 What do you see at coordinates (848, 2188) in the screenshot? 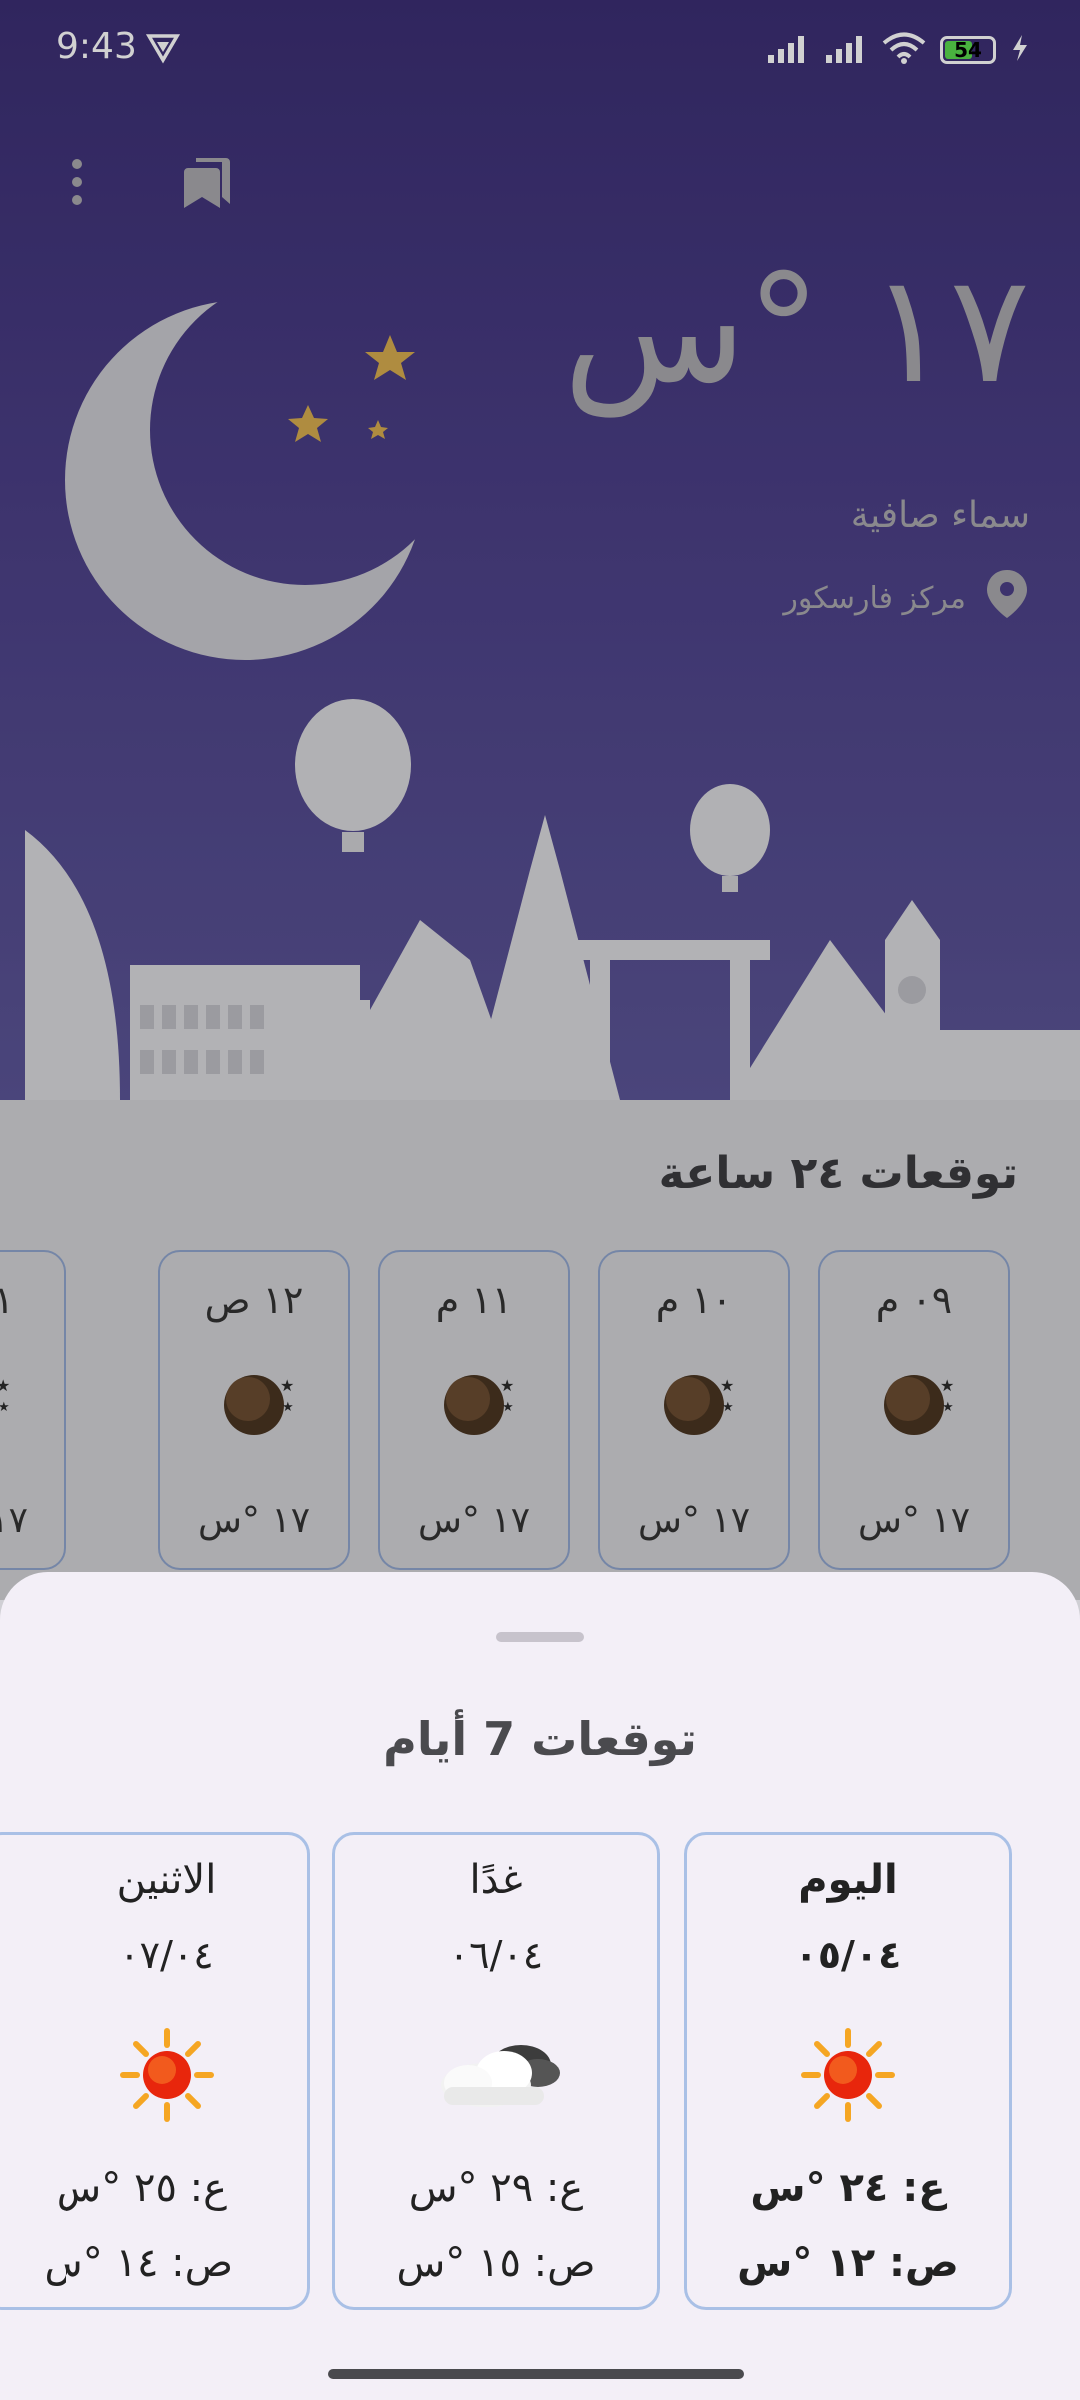
I see `day-high: ع: ٢٤ °س` at bounding box center [848, 2188].